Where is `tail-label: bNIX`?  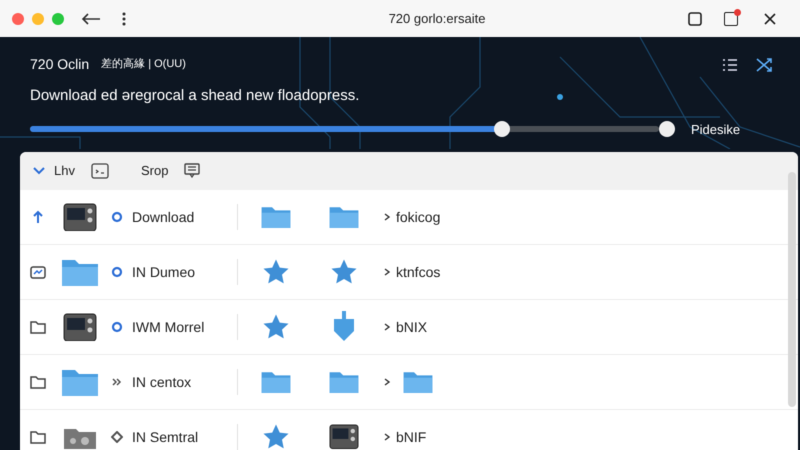 tail-label: bNIX is located at coordinates (412, 327).